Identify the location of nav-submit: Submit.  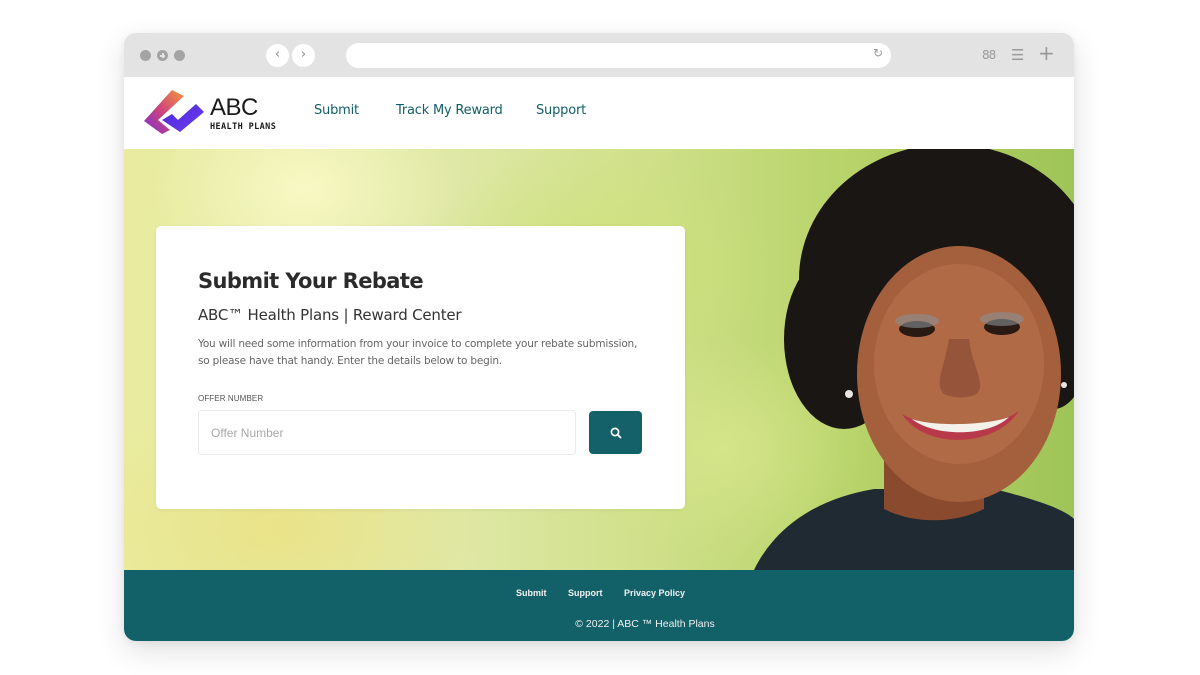
(336, 110).